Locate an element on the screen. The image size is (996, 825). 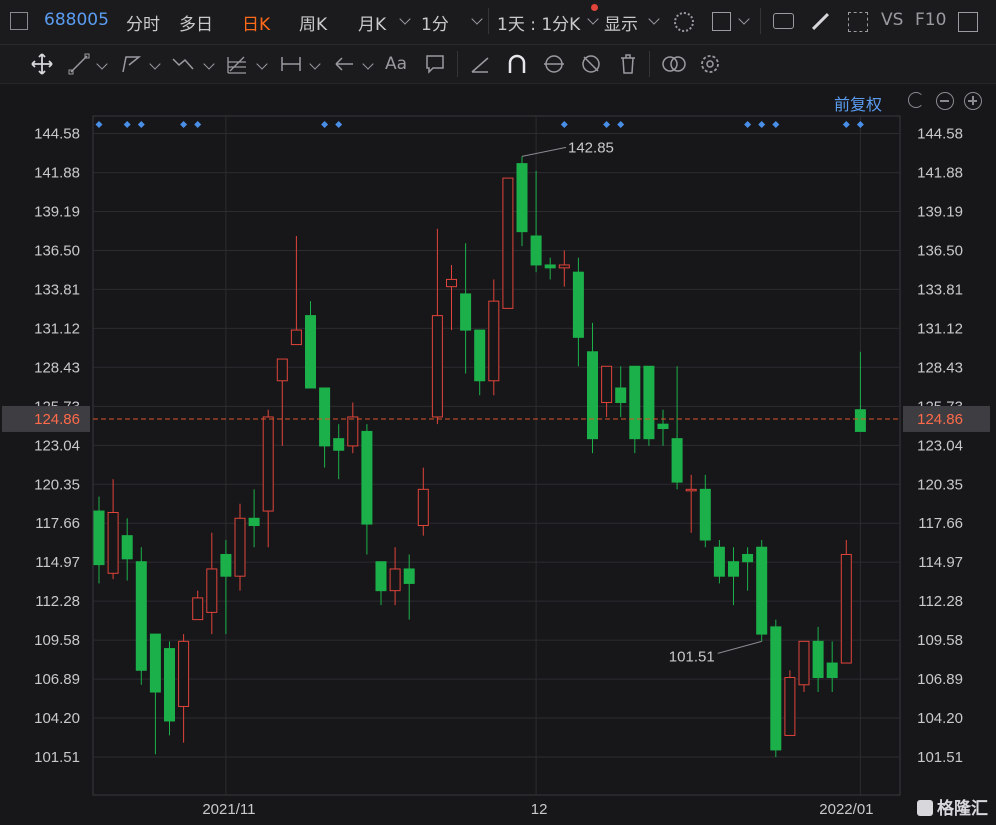
y-tick-label-right: 104.20 is located at coordinates (940, 718).